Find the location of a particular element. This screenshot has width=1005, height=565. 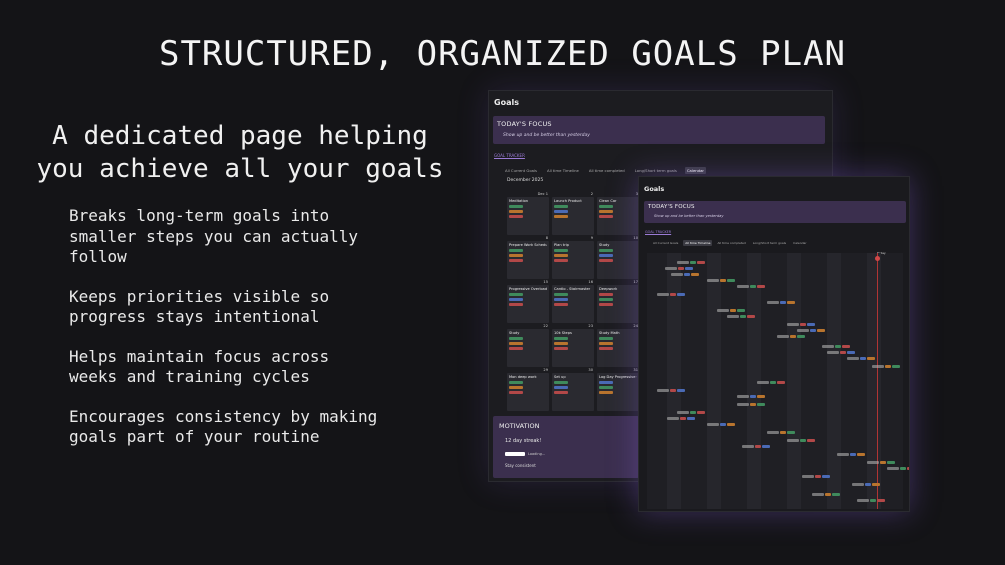

goal-title: Launch Product is located at coordinates (568, 201).